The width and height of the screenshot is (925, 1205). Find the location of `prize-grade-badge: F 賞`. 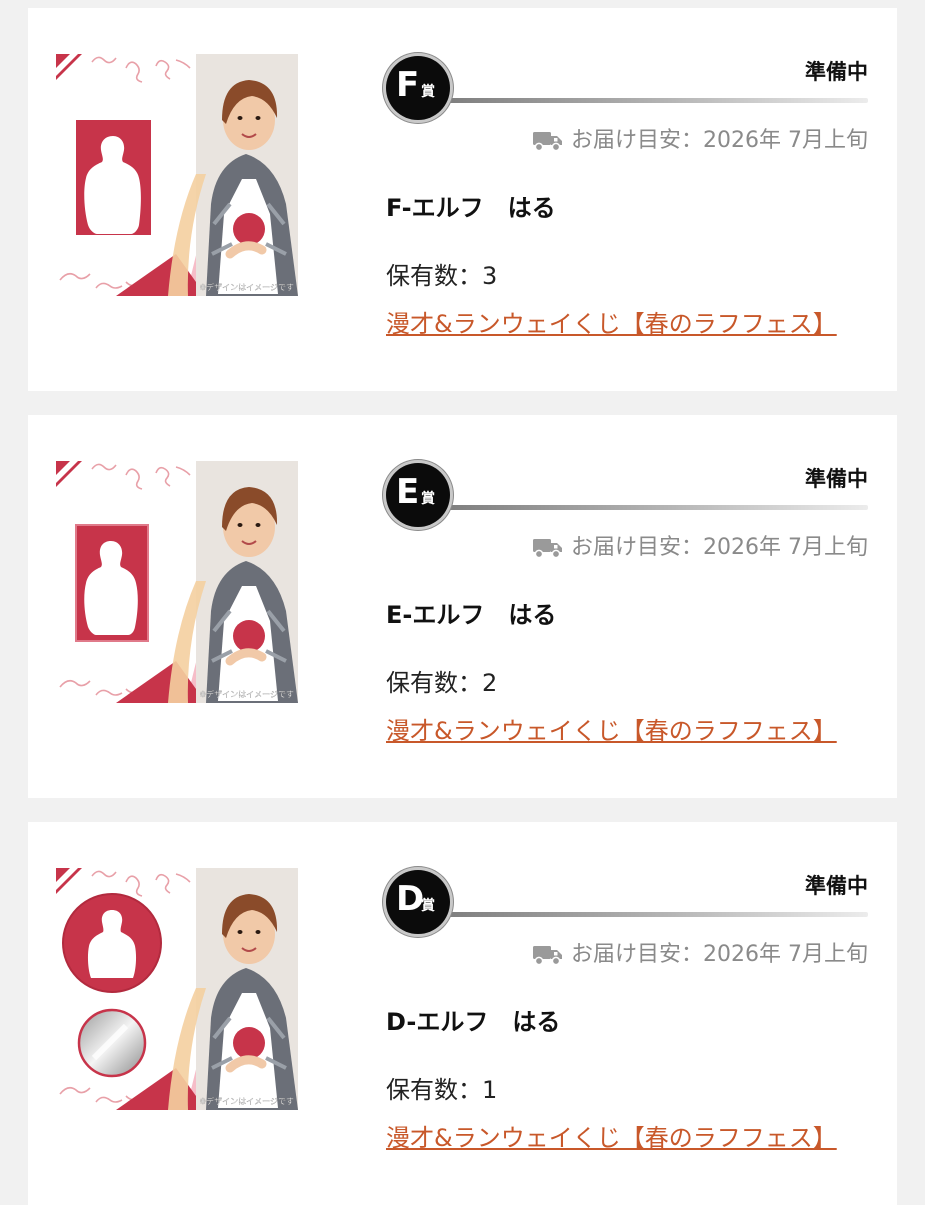

prize-grade-badge: F 賞 is located at coordinates (418, 88).